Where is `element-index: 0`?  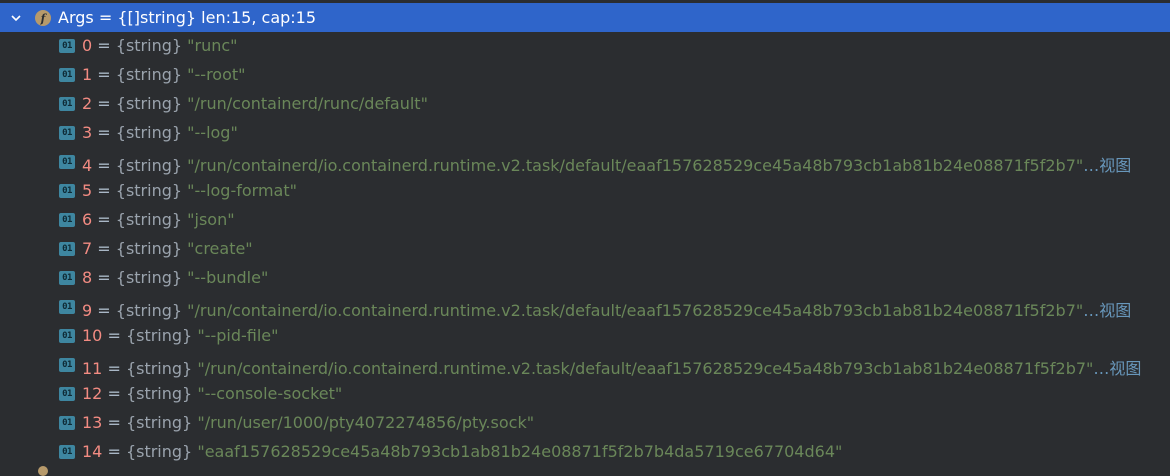 element-index: 0 is located at coordinates (87, 45).